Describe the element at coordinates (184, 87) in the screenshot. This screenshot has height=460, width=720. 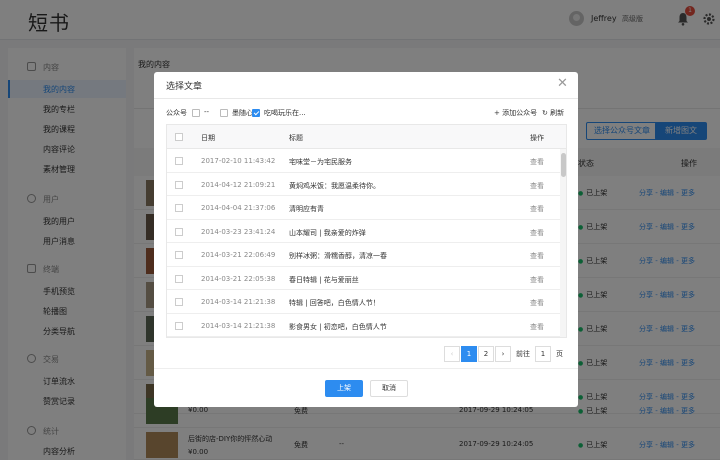
I see `modal-title: 选择文章` at that location.